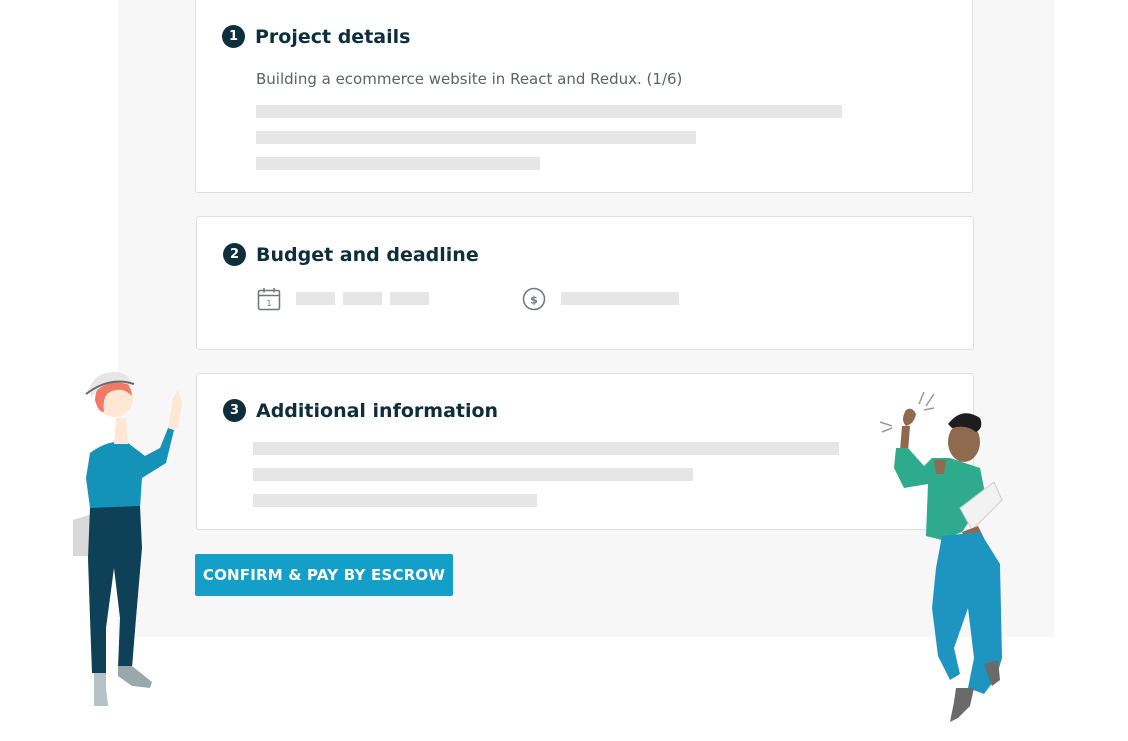 The width and height of the screenshot is (1128, 741). I want to click on calendar-icon: 1, so click(269, 299).